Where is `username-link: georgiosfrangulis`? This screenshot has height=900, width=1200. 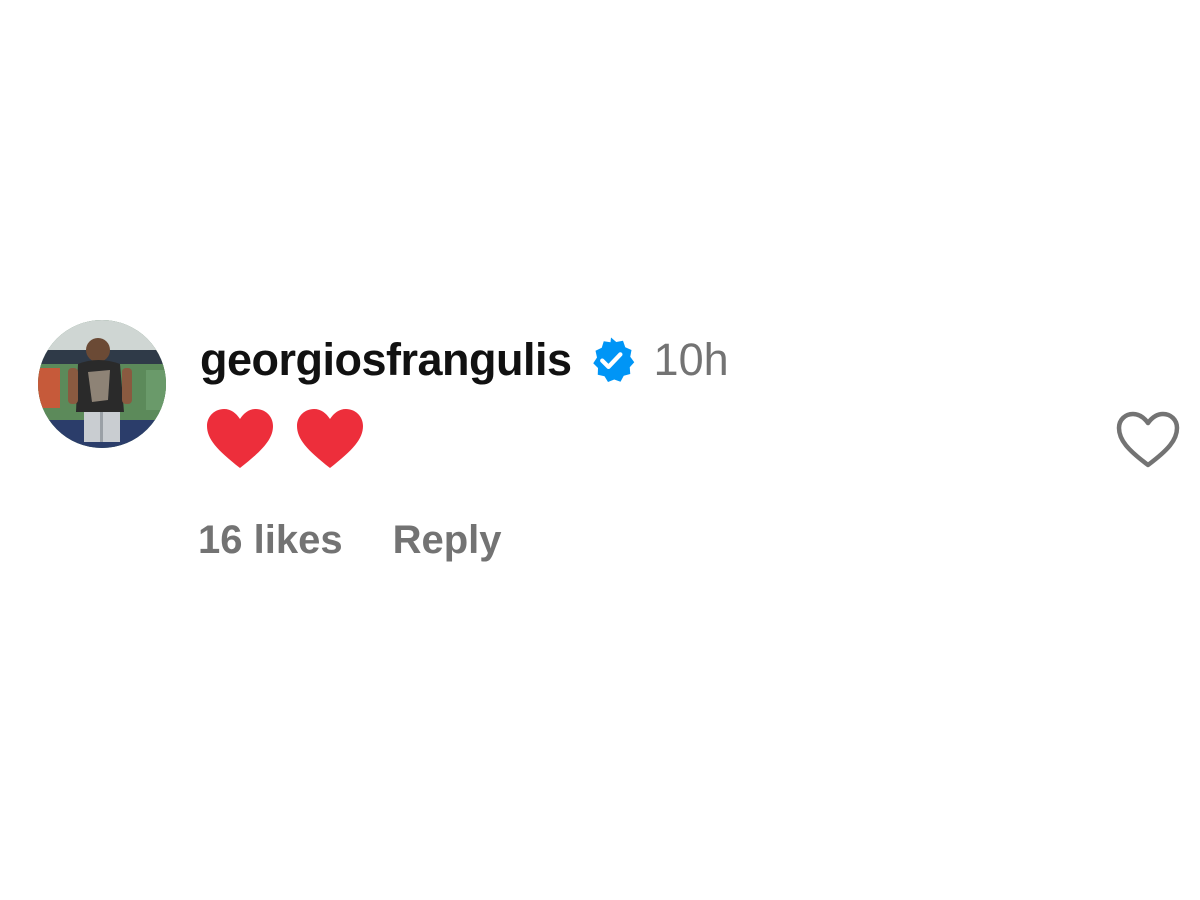
username-link: georgiosfrangulis is located at coordinates (386, 360).